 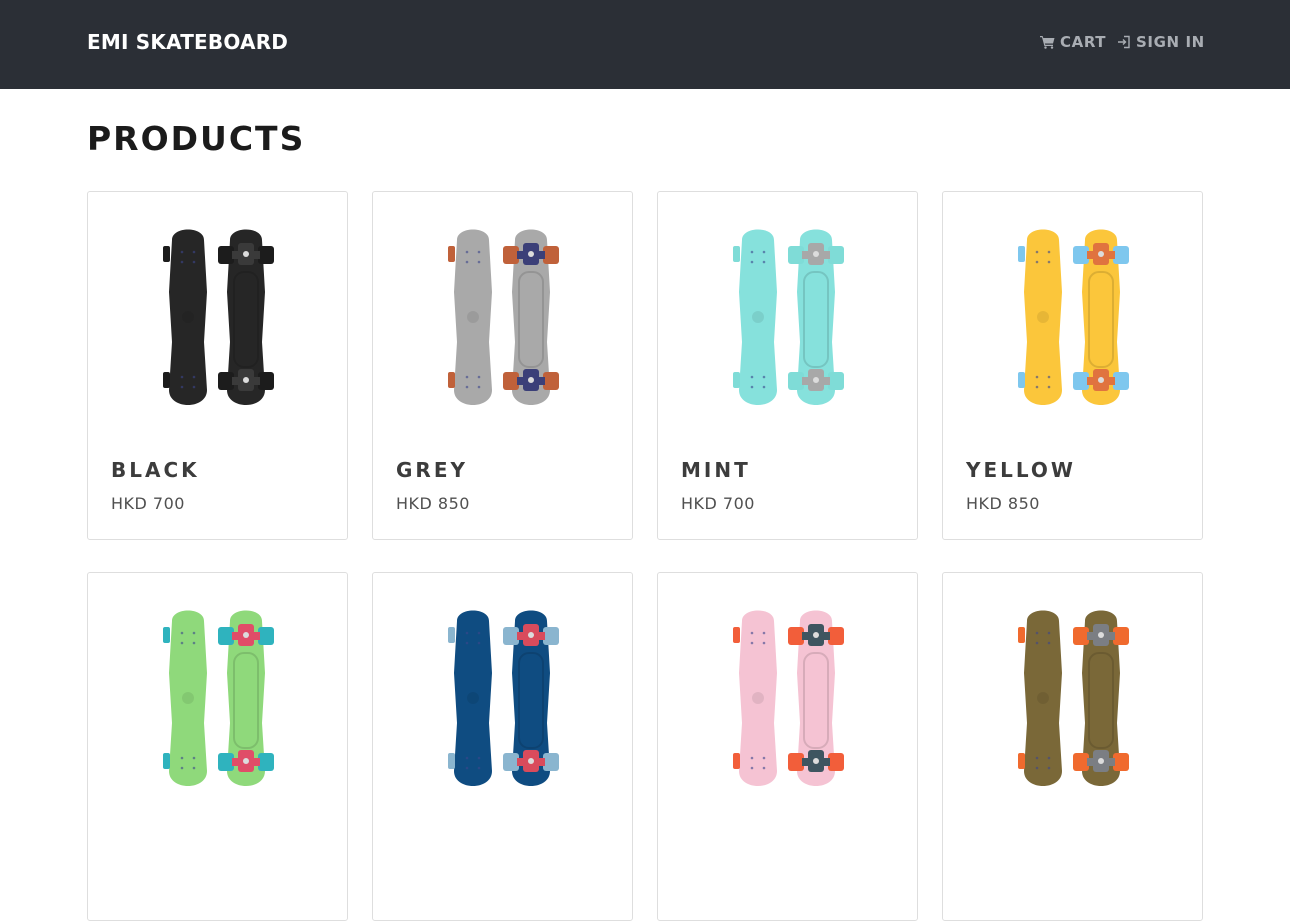 I want to click on sign-in-link: SIGN IN, so click(x=1161, y=42).